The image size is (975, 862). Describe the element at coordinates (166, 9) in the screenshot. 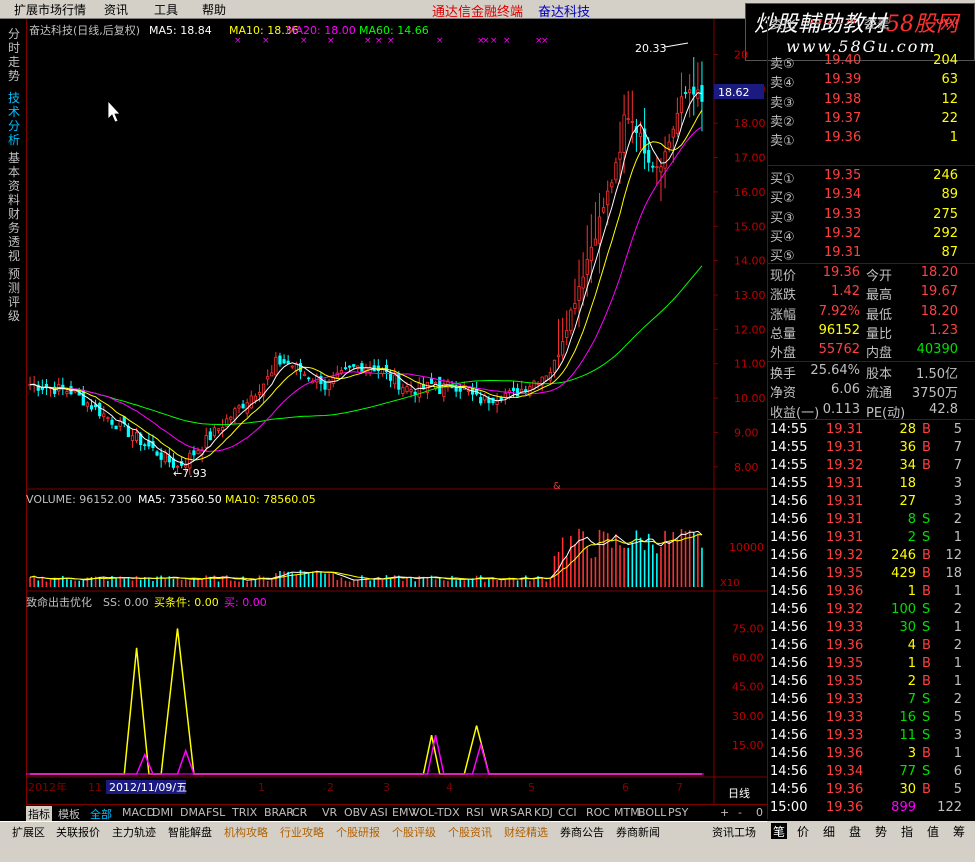

I see `menu-tools: 工具` at that location.